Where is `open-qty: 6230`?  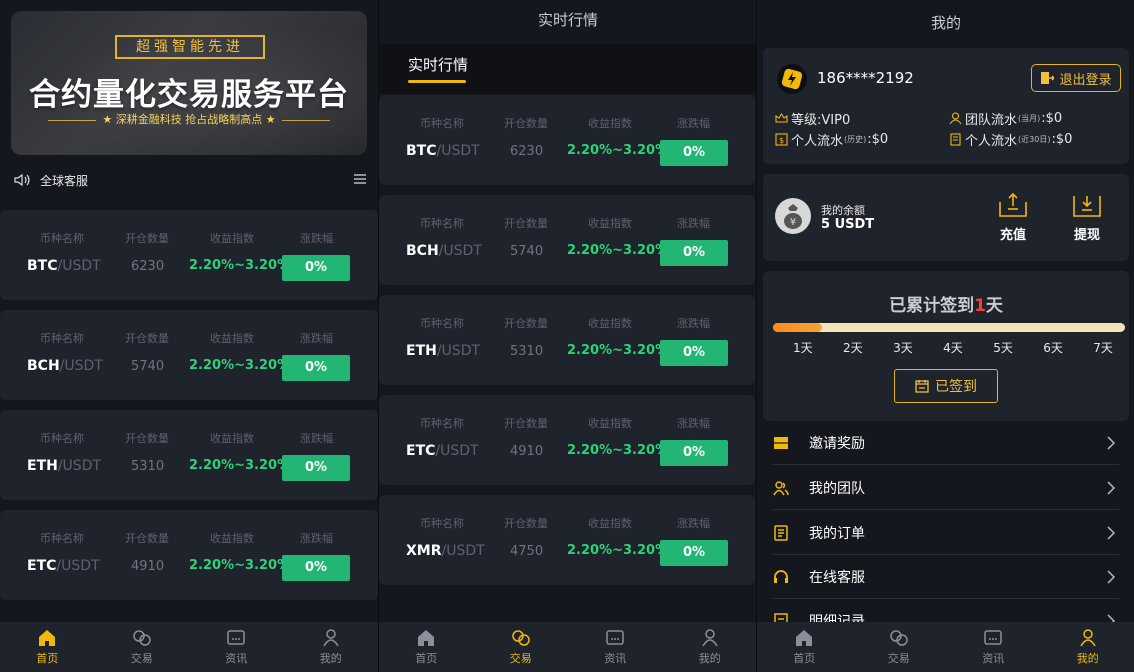 open-qty: 6230 is located at coordinates (527, 151).